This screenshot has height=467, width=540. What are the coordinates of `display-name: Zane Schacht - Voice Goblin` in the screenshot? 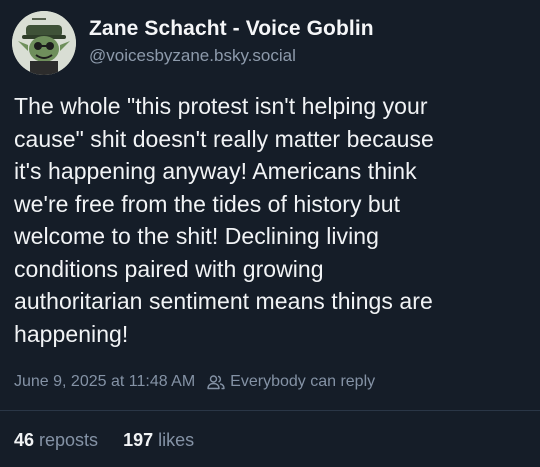 It's located at (231, 29).